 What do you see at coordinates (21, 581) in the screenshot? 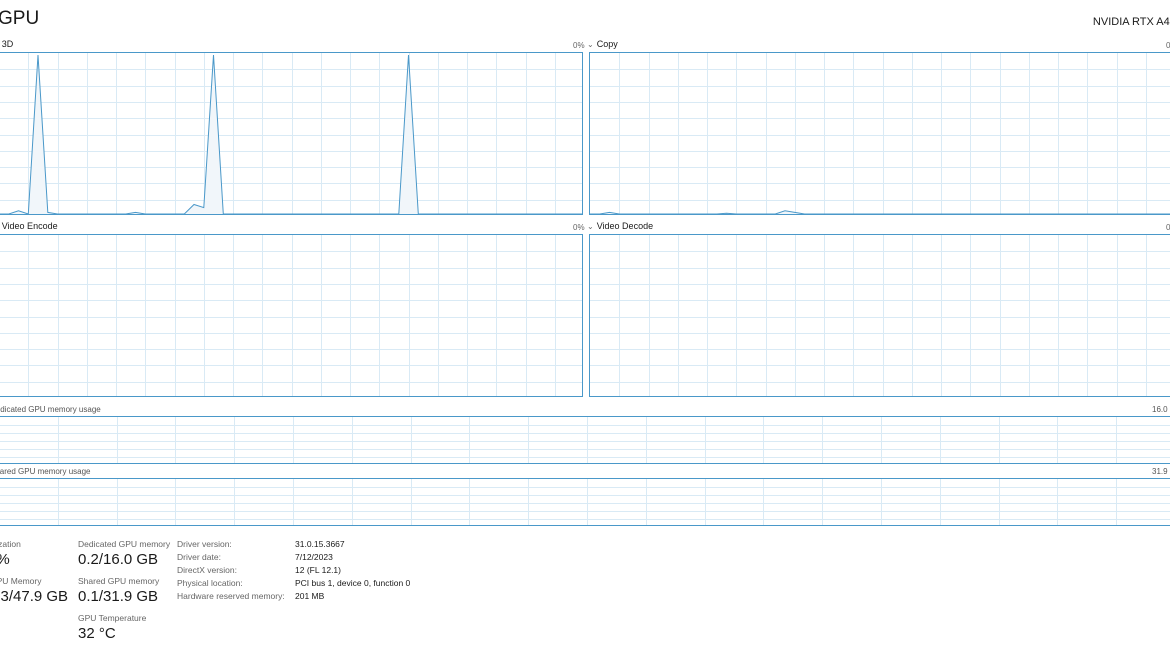
I see `gpu-memory-label: GPU Memory` at bounding box center [21, 581].